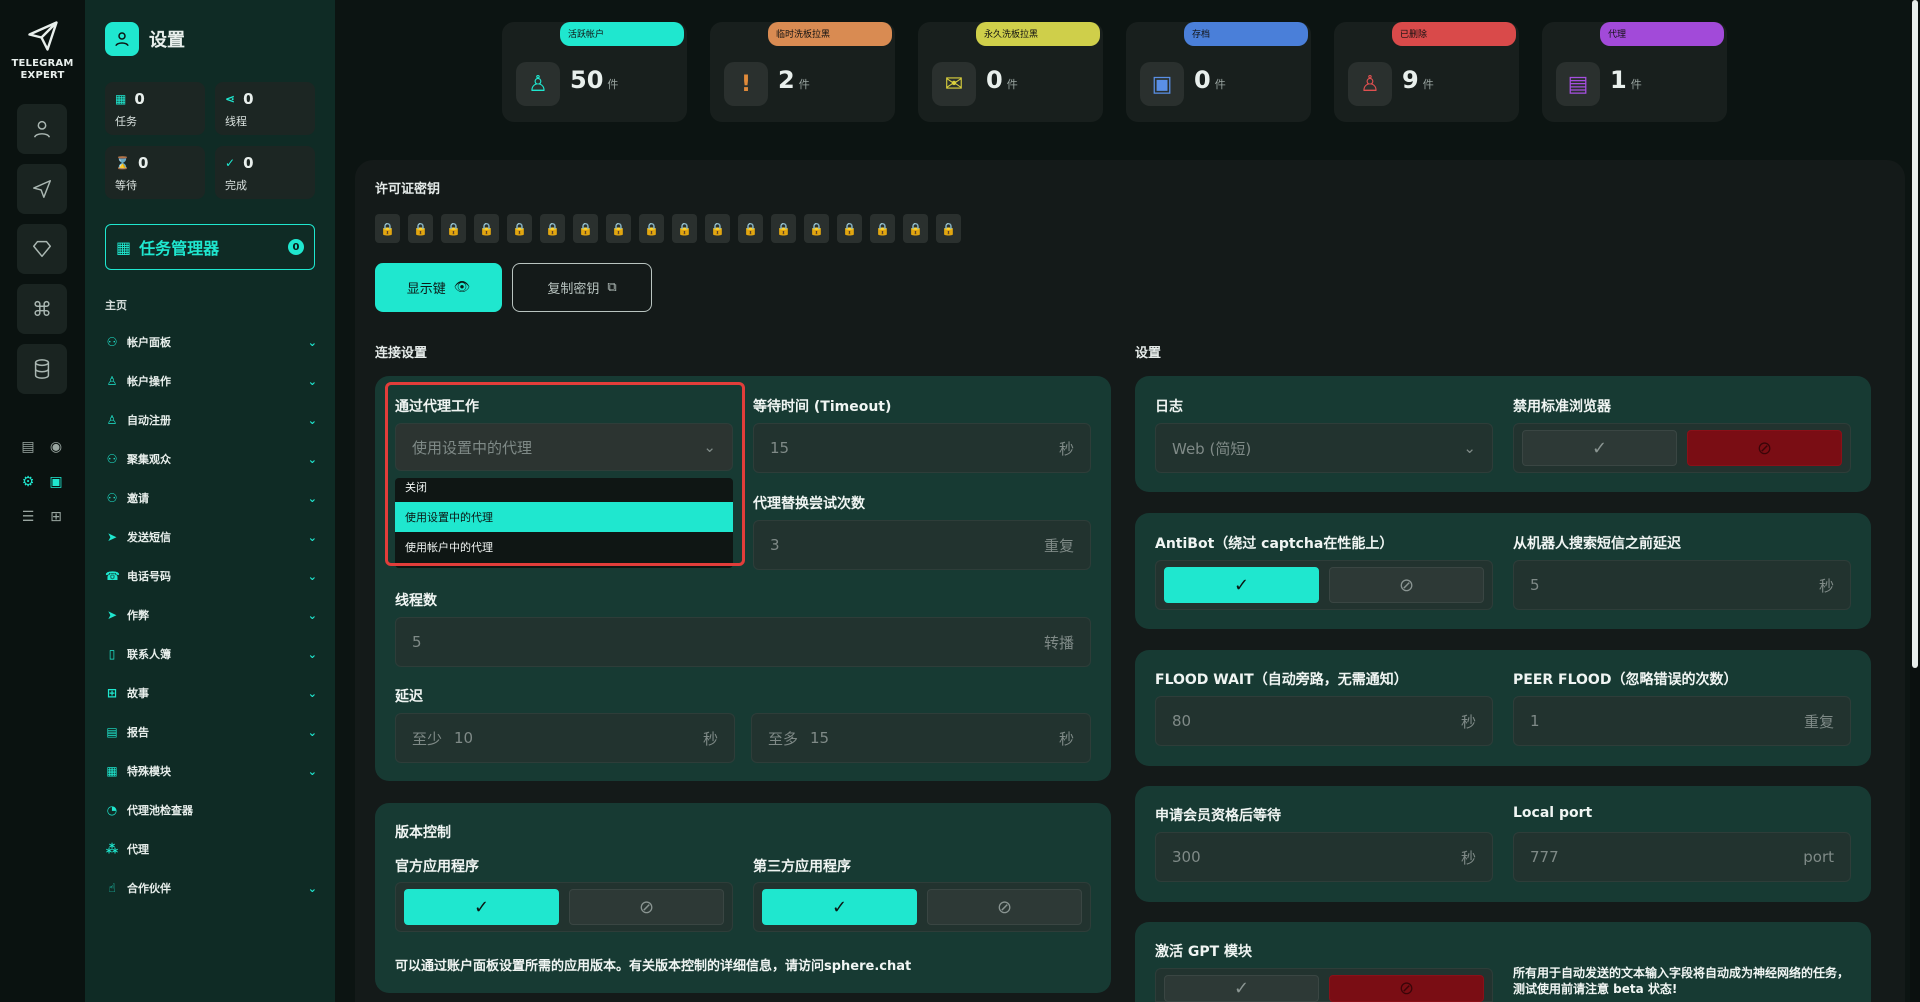 This screenshot has height=1002, width=1920. Describe the element at coordinates (149, 771) in the screenshot. I see `sidebar-item-label: 特殊模块` at that location.